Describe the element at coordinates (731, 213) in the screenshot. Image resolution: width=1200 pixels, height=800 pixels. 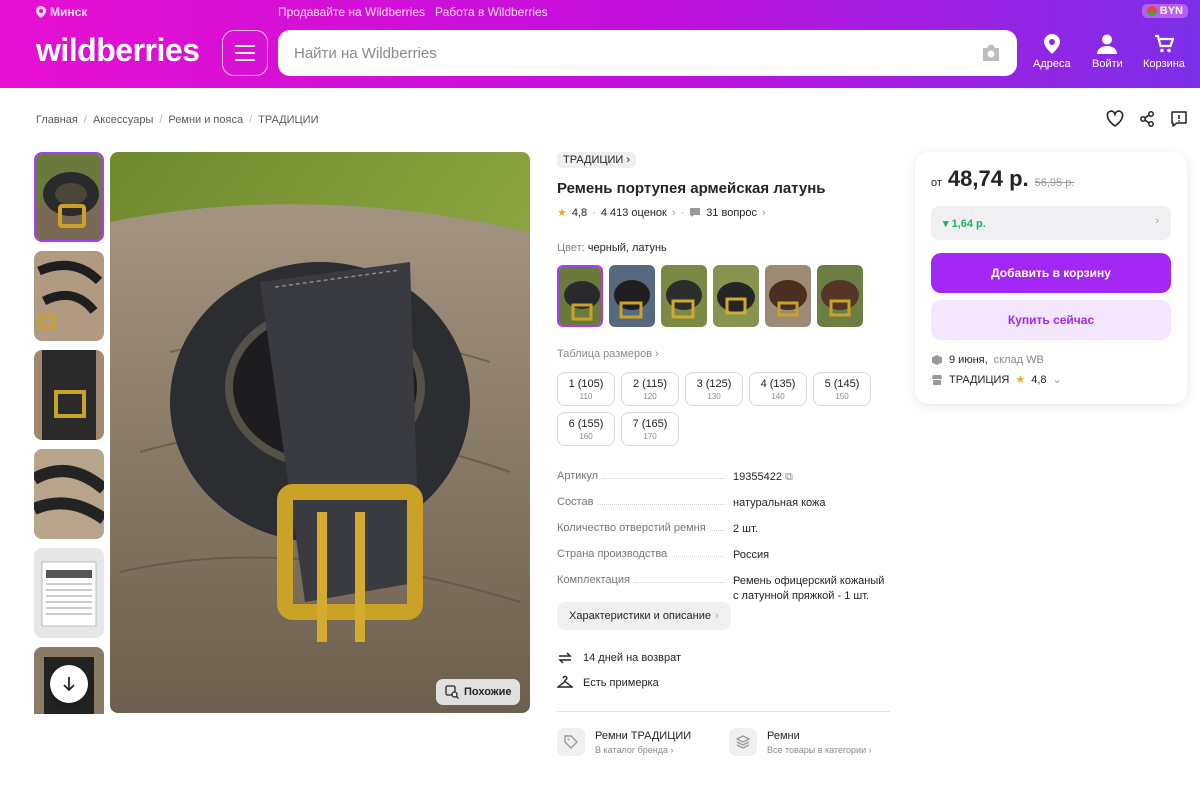
I see `questions-link: 31 вопрос` at that location.